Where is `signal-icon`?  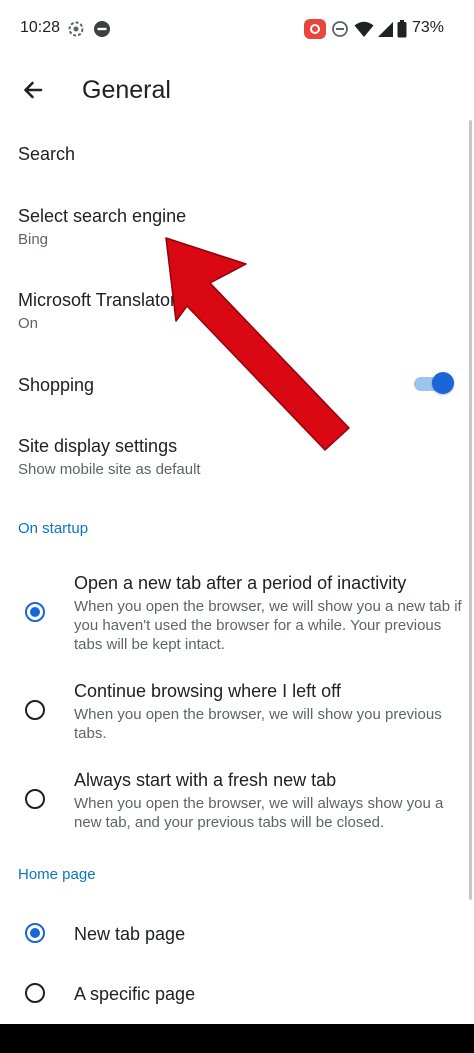
signal-icon is located at coordinates (385, 29).